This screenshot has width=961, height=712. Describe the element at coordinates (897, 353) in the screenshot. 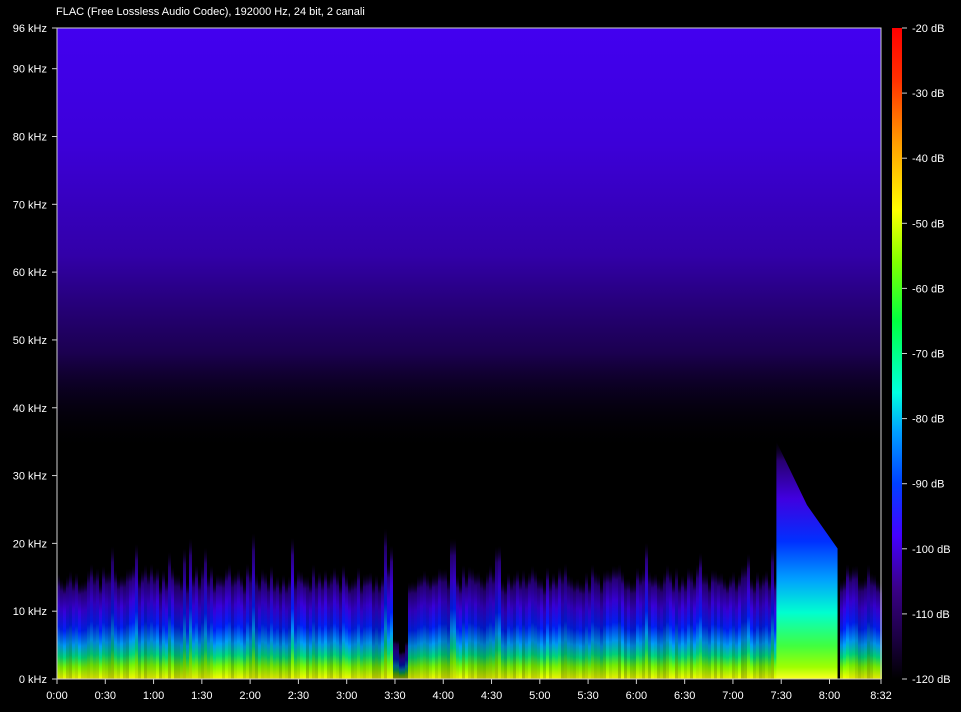

I see `colorbar-gradient` at that location.